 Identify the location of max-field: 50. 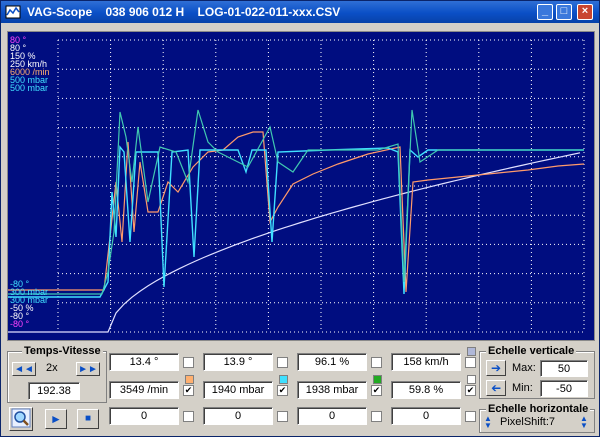
(564, 368).